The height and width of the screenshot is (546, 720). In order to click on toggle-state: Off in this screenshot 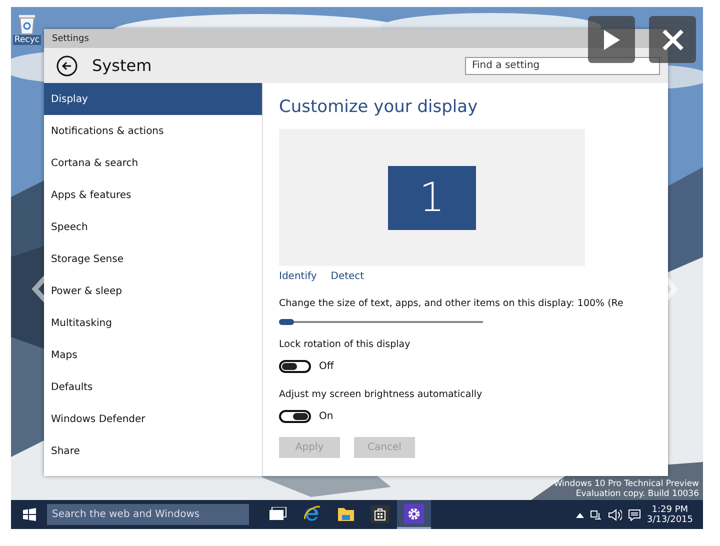, I will do `click(326, 366)`.